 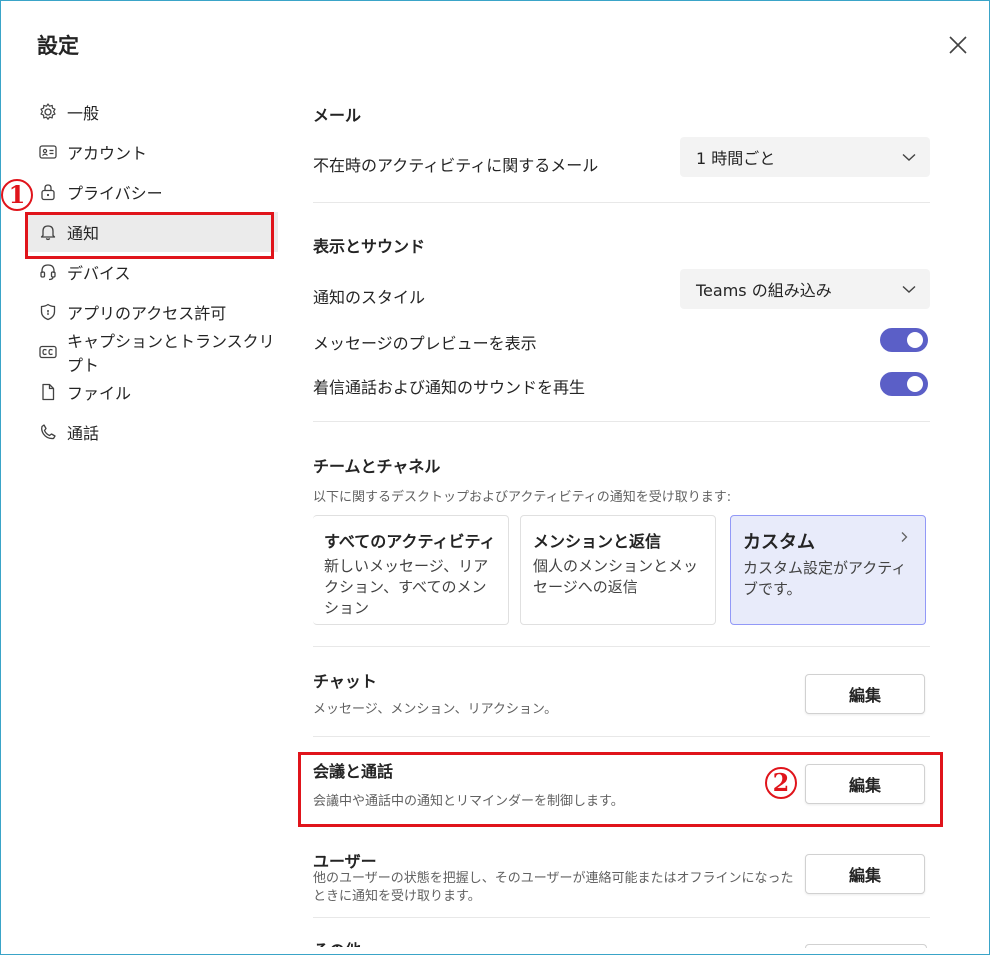 I want to click on headset-icon, so click(x=48, y=272).